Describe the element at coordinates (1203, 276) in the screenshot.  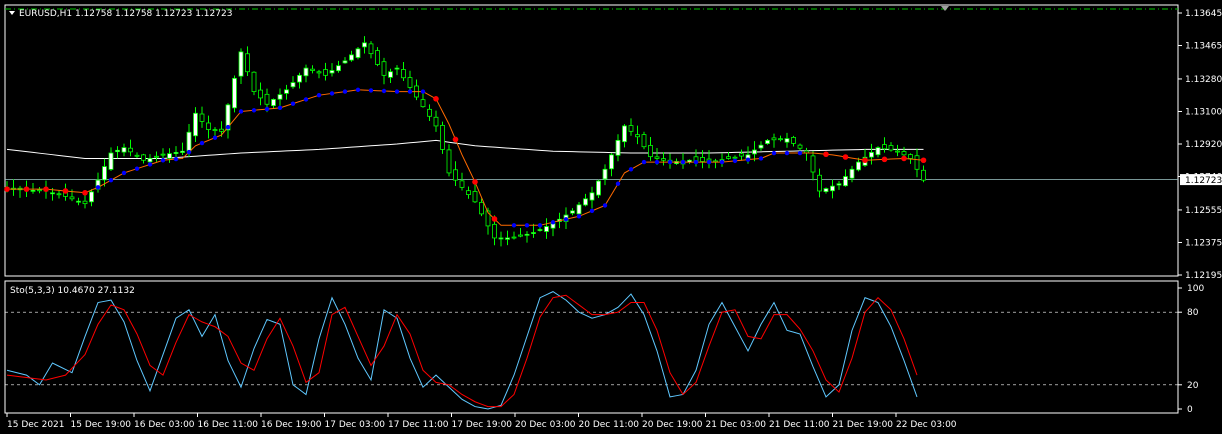
I see `price-tick-label: 1.12195` at that location.